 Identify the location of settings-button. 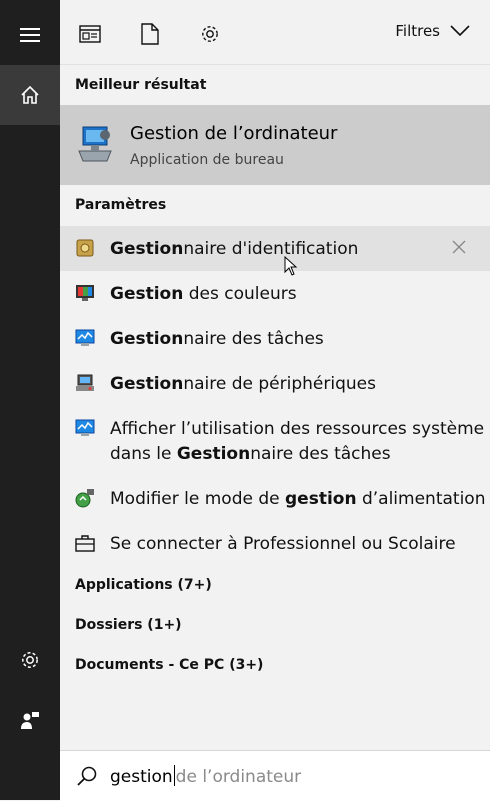
(30, 660).